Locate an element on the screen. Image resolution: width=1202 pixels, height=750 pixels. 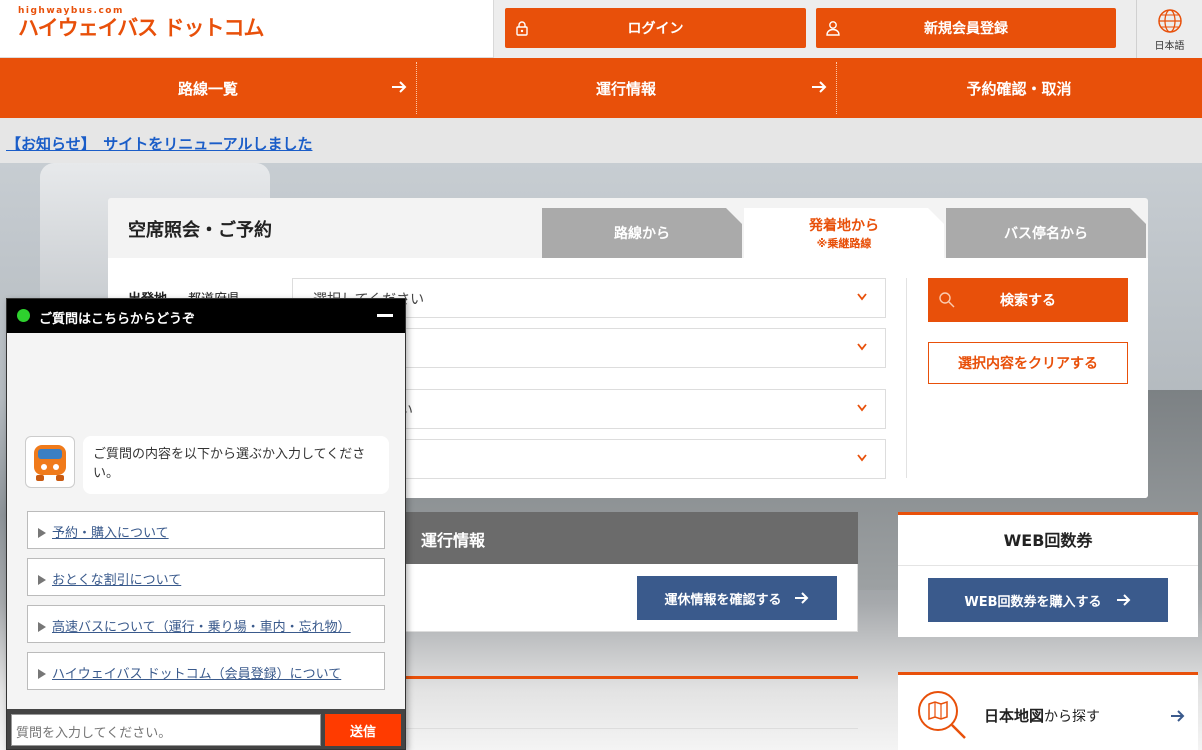
notice-bar: 【お知らせ】 サイトをリニューアルしました is located at coordinates (601, 140).